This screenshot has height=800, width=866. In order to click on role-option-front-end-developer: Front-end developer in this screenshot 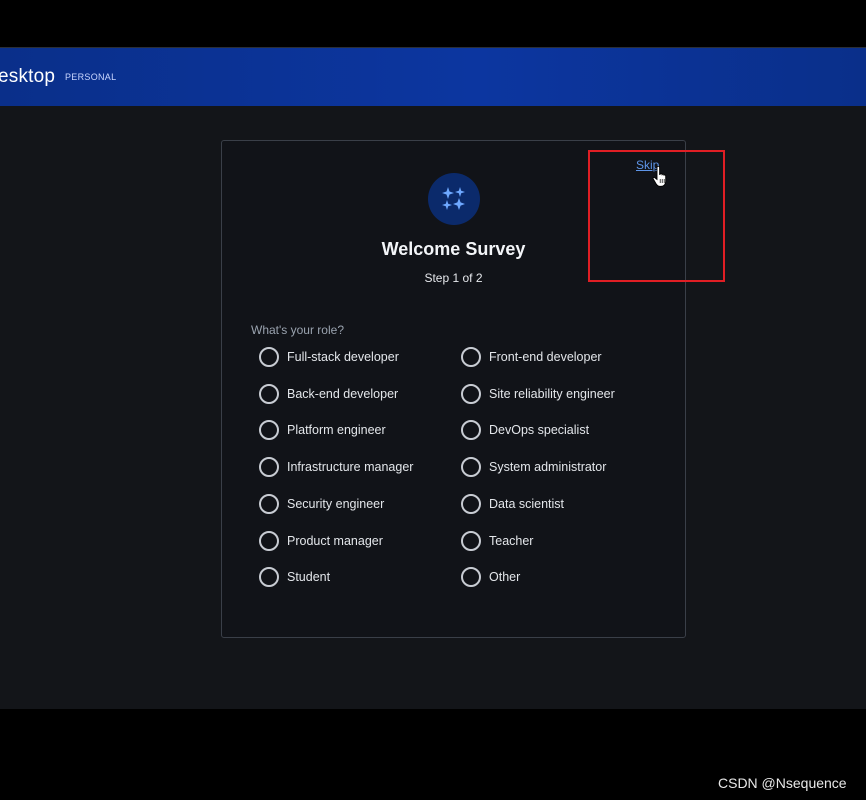, I will do `click(531, 357)`.